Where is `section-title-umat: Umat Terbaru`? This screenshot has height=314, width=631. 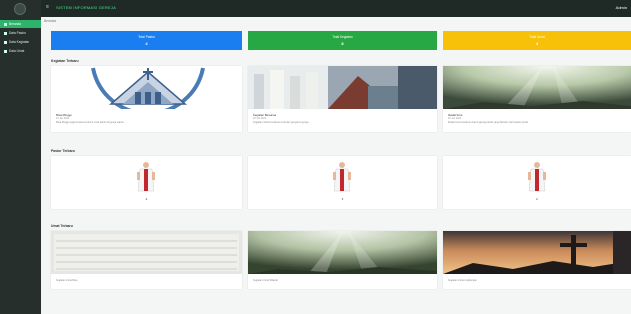
section-title-umat: Umat Terbaru is located at coordinates (62, 226).